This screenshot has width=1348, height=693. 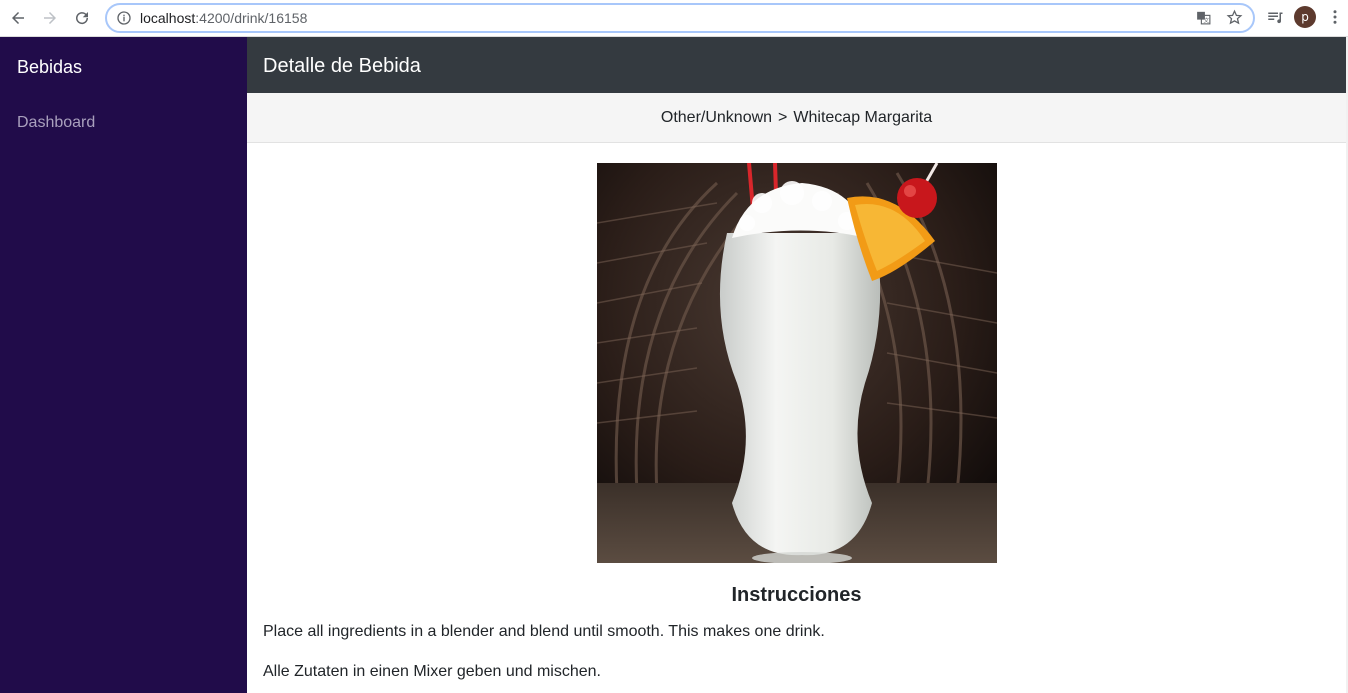 I want to click on arrow-right-icon, so click(x=50, y=18).